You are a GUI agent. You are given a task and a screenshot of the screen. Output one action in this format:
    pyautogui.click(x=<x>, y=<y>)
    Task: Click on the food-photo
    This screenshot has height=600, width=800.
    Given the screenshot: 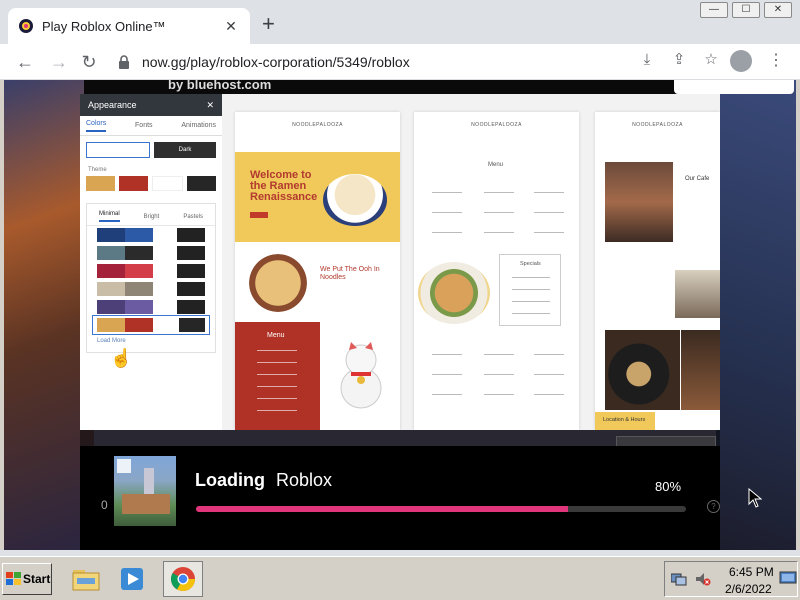 What is the action you would take?
    pyautogui.click(x=700, y=370)
    